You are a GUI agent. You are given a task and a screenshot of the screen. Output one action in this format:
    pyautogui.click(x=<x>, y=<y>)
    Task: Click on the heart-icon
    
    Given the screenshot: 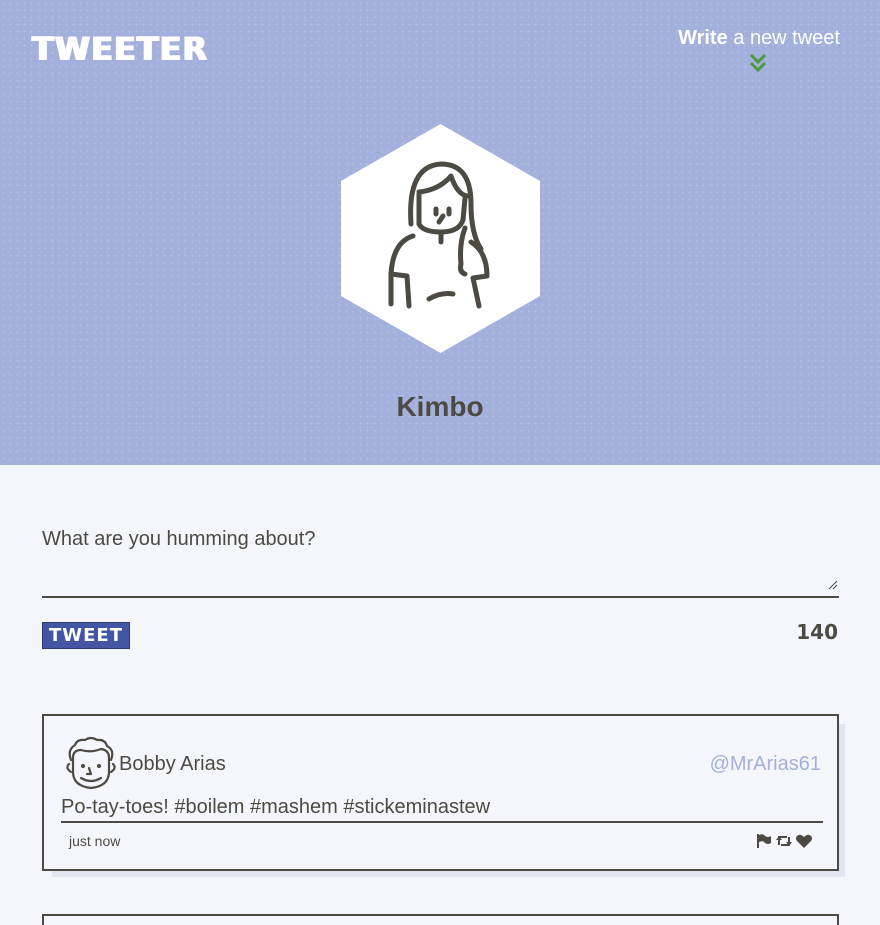 What is the action you would take?
    pyautogui.click(x=804, y=841)
    